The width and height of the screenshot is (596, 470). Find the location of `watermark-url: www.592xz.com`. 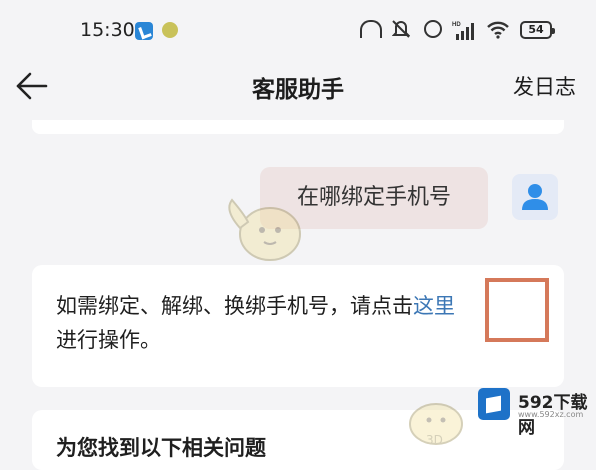

watermark-url: www.592xz.com is located at coordinates (551, 414).